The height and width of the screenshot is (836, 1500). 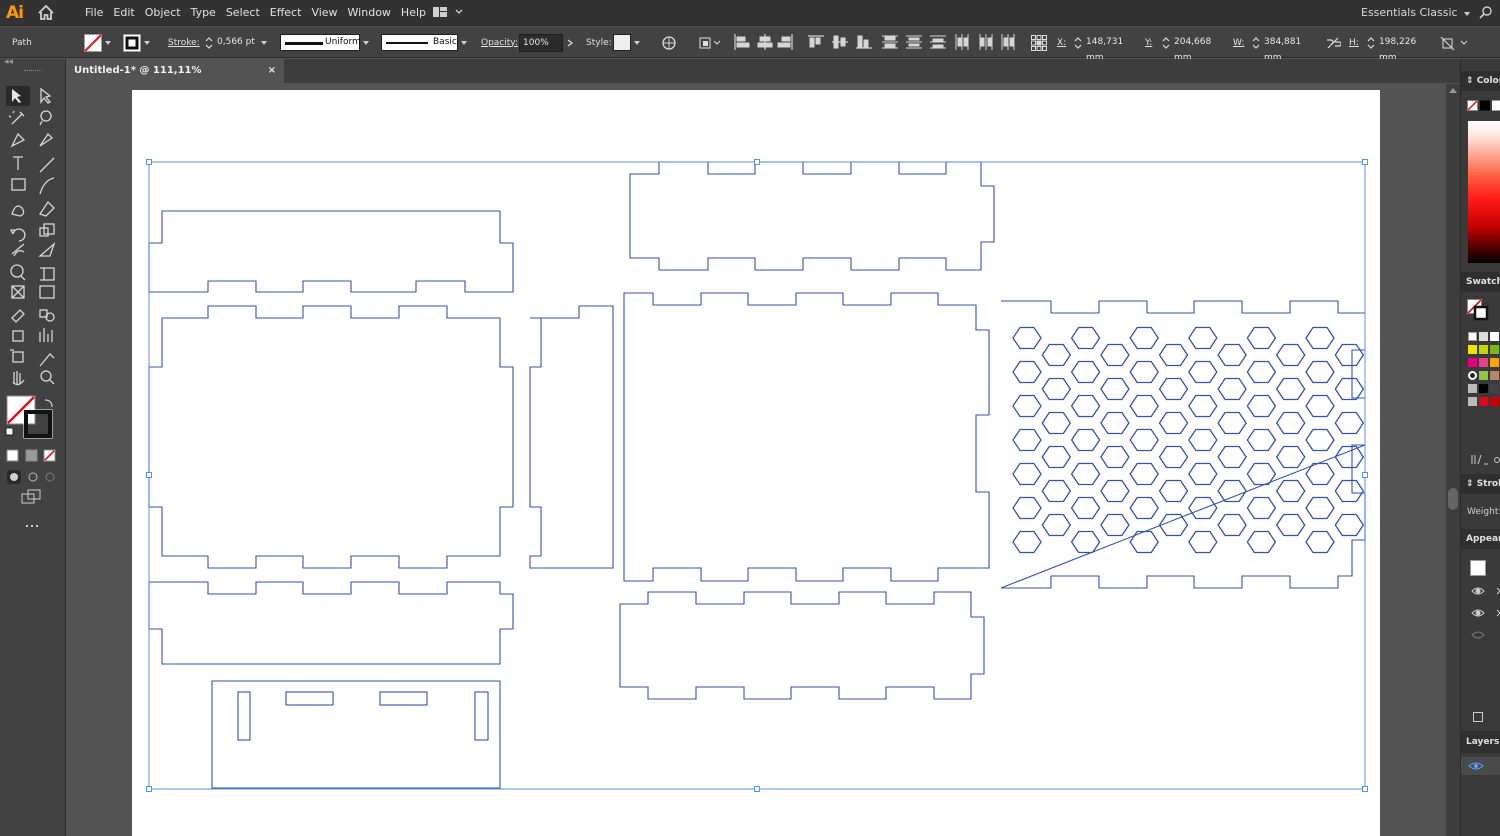 What do you see at coordinates (1106, 45) in the screenshot?
I see `x-field: 148,731 mm` at bounding box center [1106, 45].